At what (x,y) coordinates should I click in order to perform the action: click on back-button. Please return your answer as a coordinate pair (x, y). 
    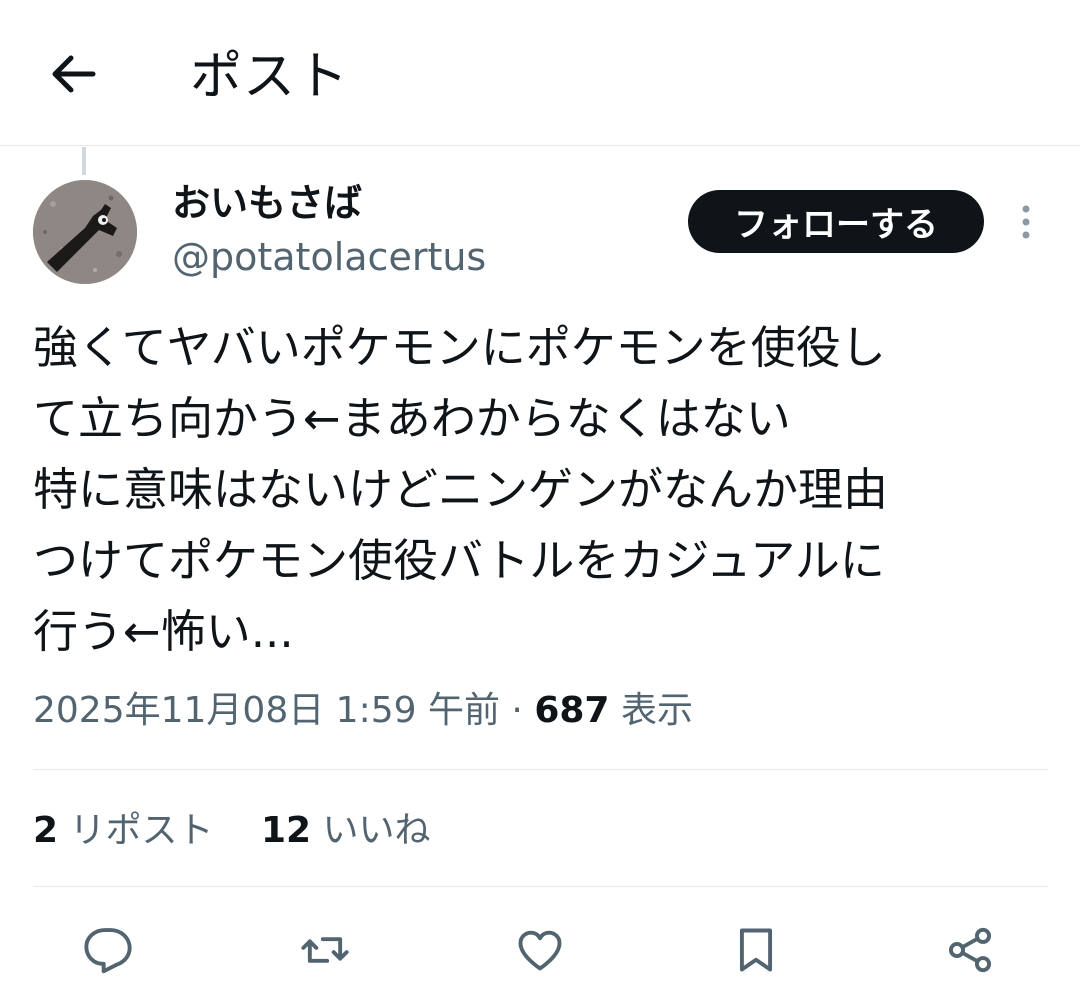
    Looking at the image, I should click on (74, 74).